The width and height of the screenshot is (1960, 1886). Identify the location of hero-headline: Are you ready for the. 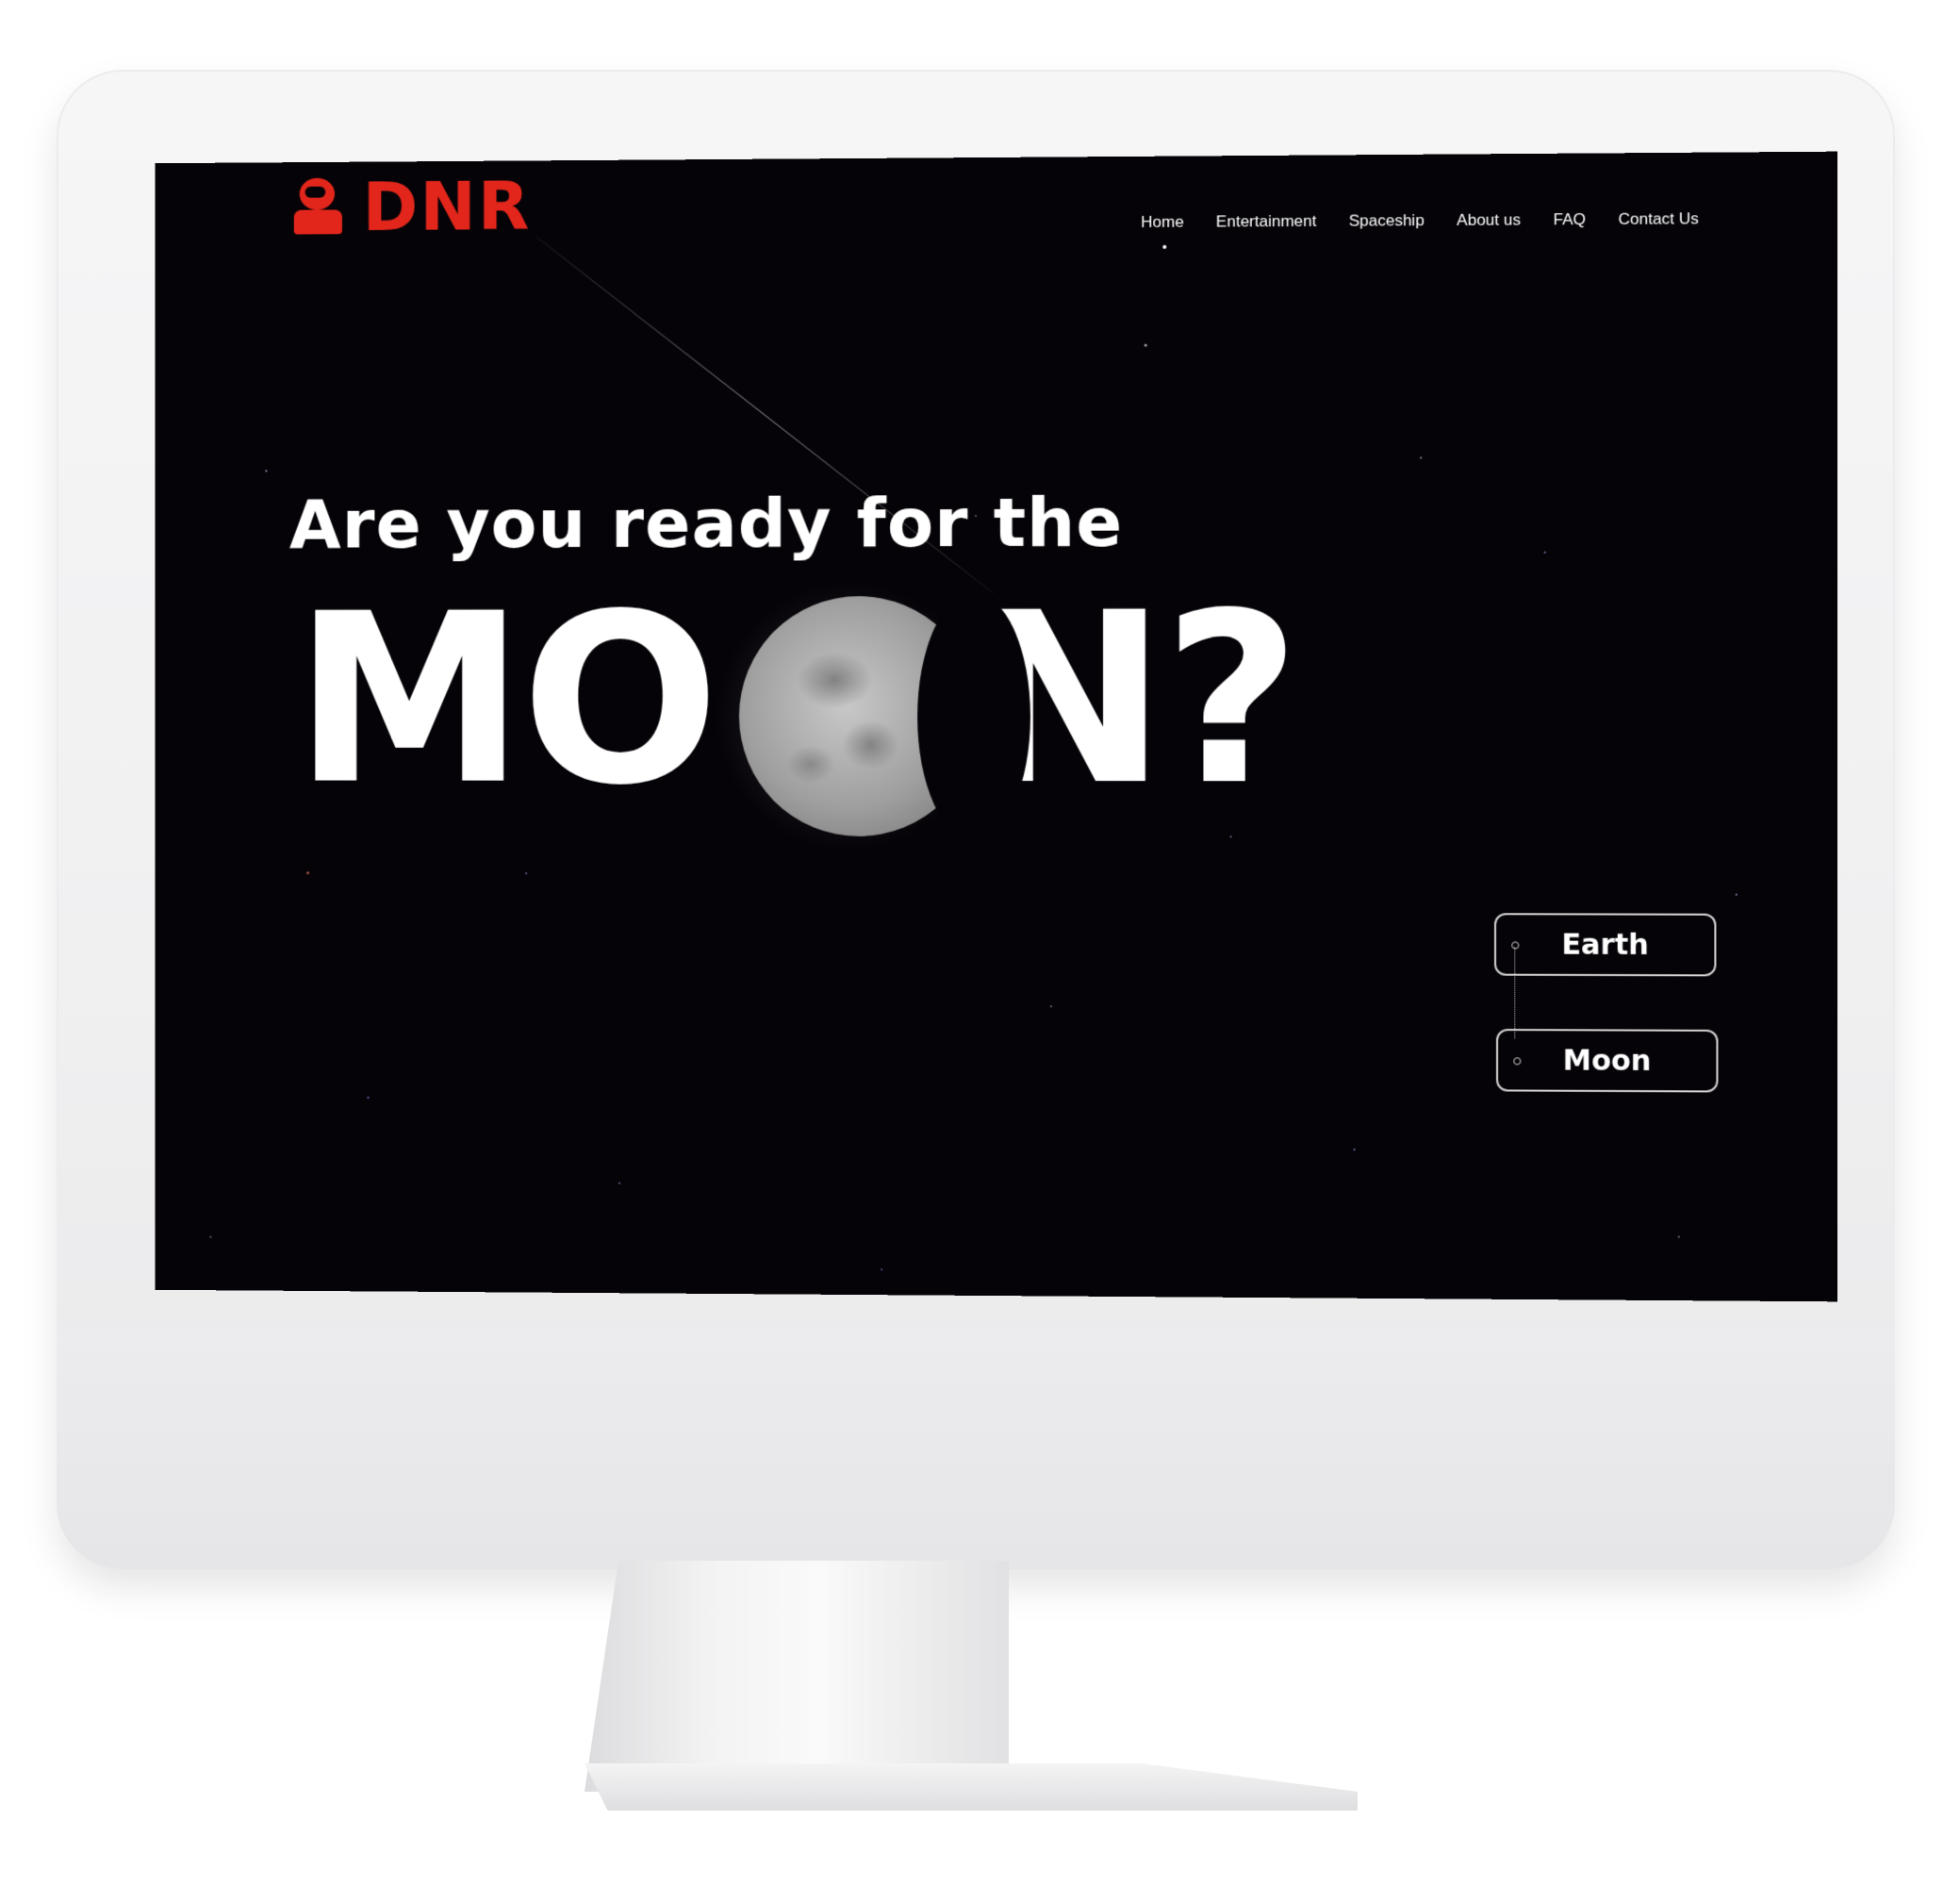
(706, 523).